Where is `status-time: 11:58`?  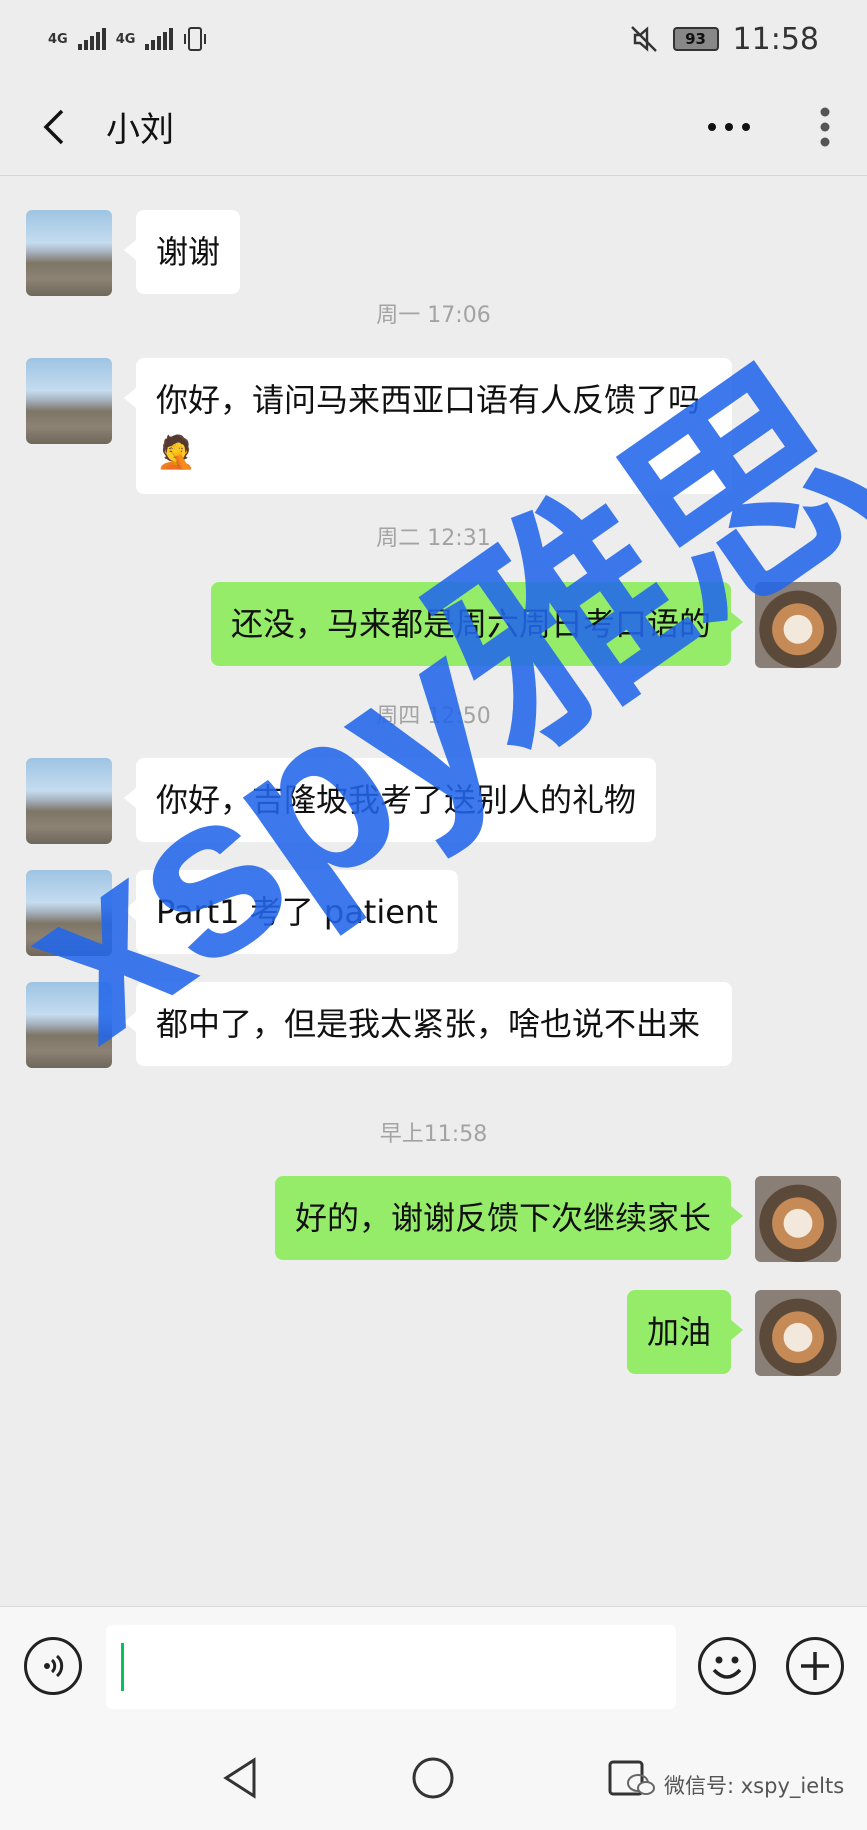
status-time: 11:58 is located at coordinates (775, 39).